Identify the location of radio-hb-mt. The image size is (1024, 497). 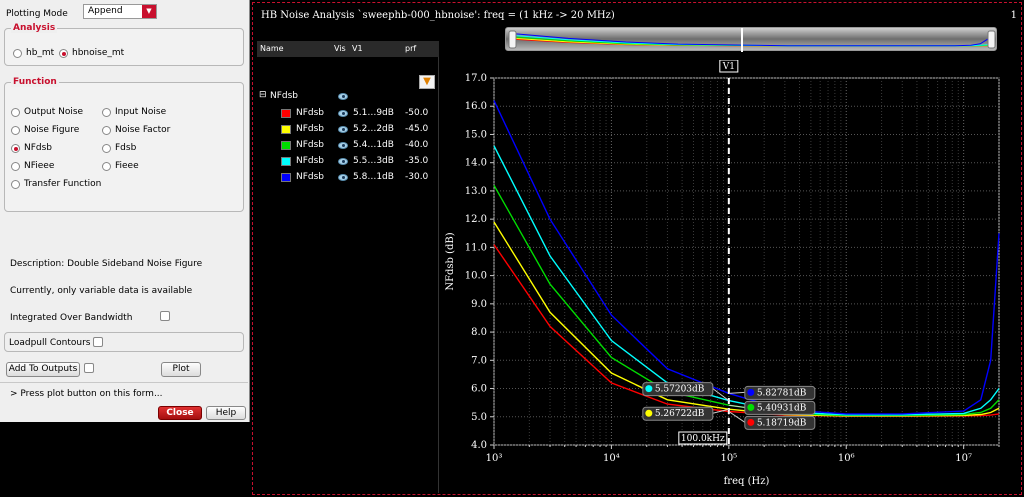
(17, 53).